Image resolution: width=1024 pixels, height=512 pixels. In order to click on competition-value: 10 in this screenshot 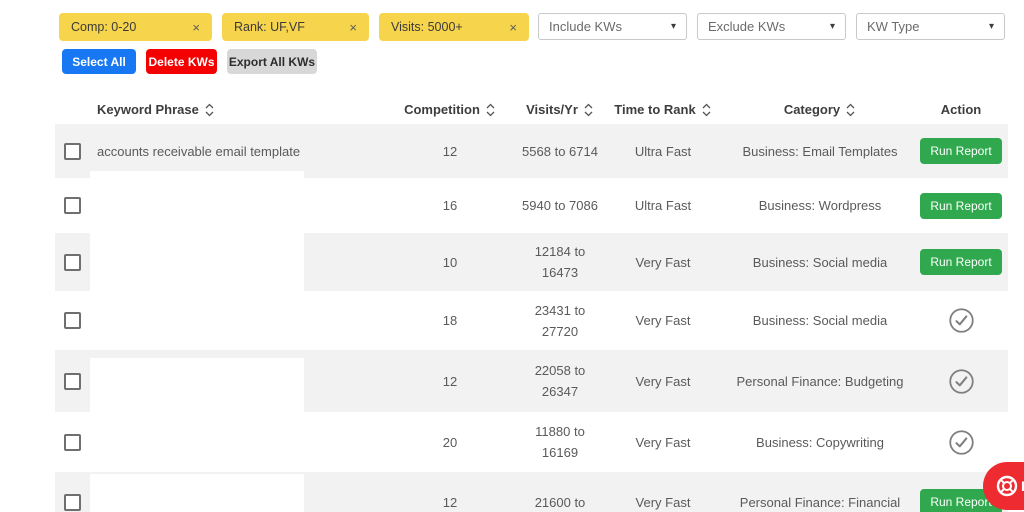, I will do `click(450, 262)`.